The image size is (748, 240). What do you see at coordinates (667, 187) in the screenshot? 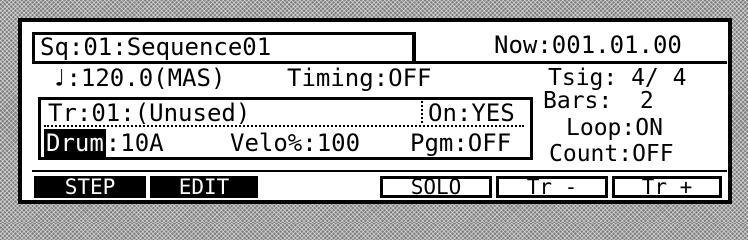
I see `track-up-button: Tr +` at bounding box center [667, 187].